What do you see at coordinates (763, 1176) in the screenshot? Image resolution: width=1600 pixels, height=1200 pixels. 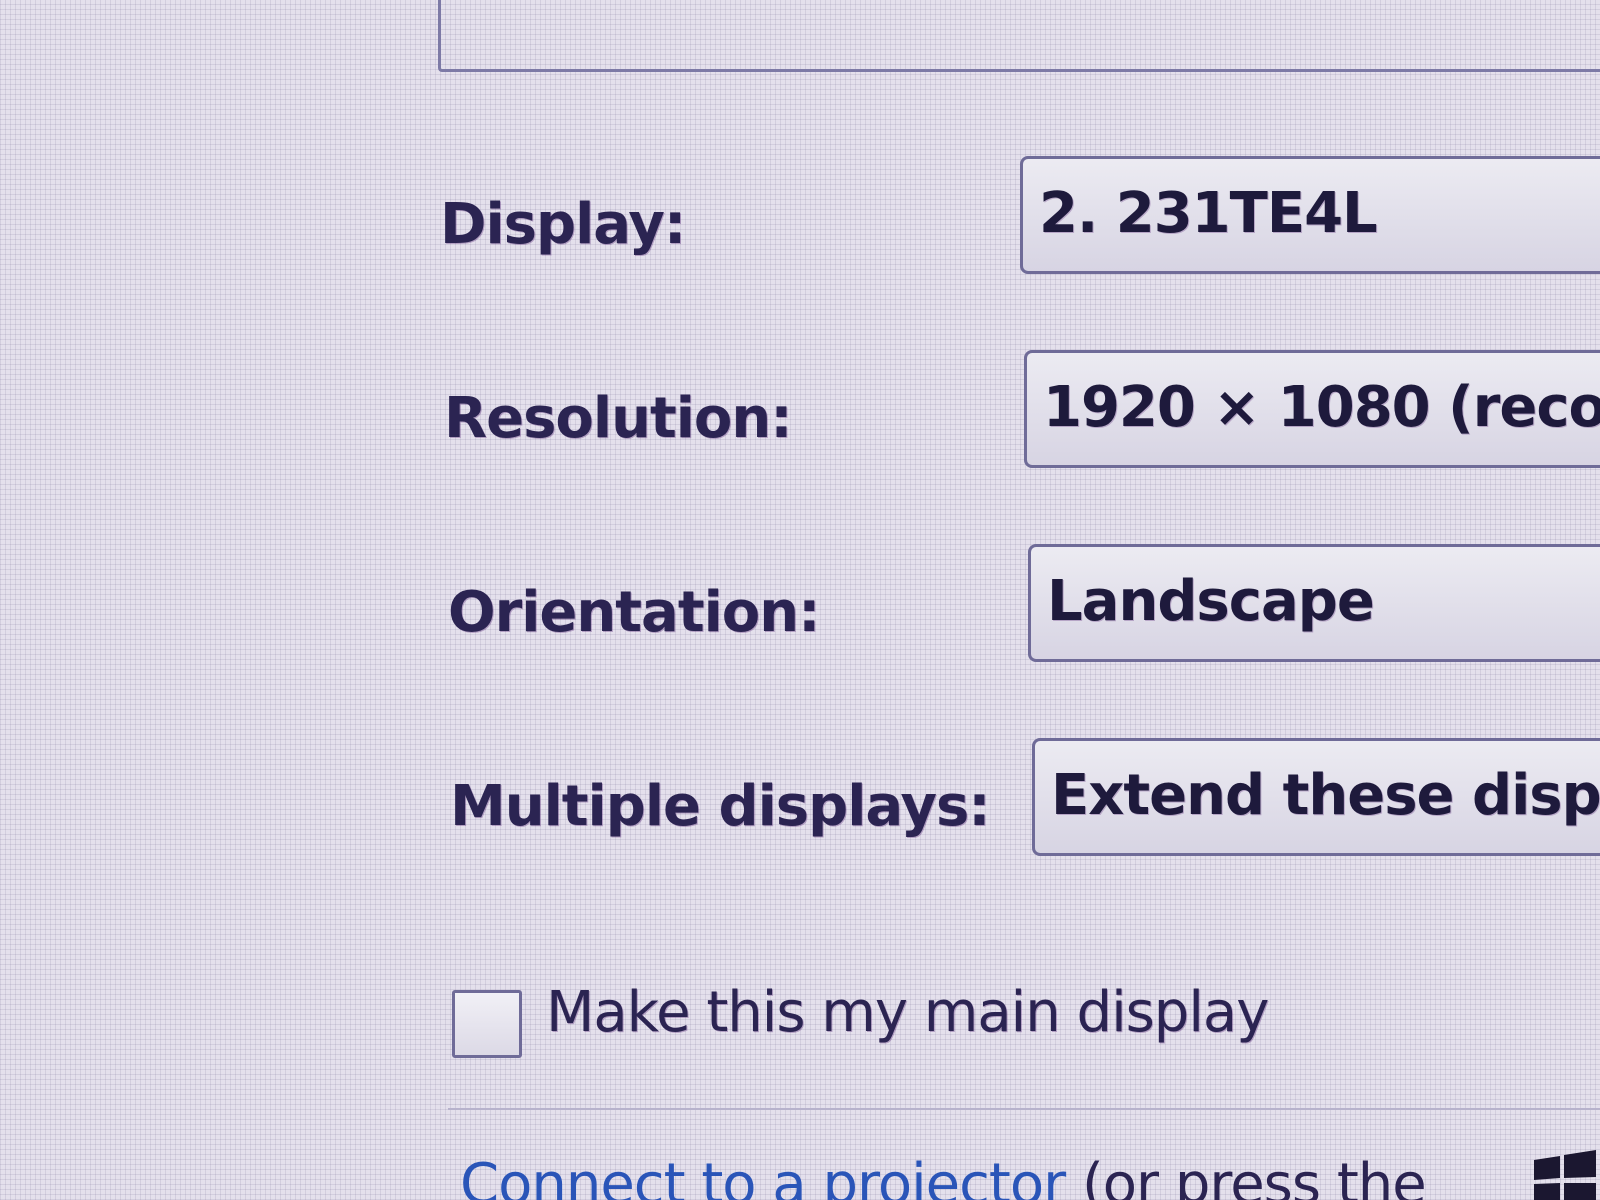 I see `connect-projector-link: Connect to a projector` at bounding box center [763, 1176].